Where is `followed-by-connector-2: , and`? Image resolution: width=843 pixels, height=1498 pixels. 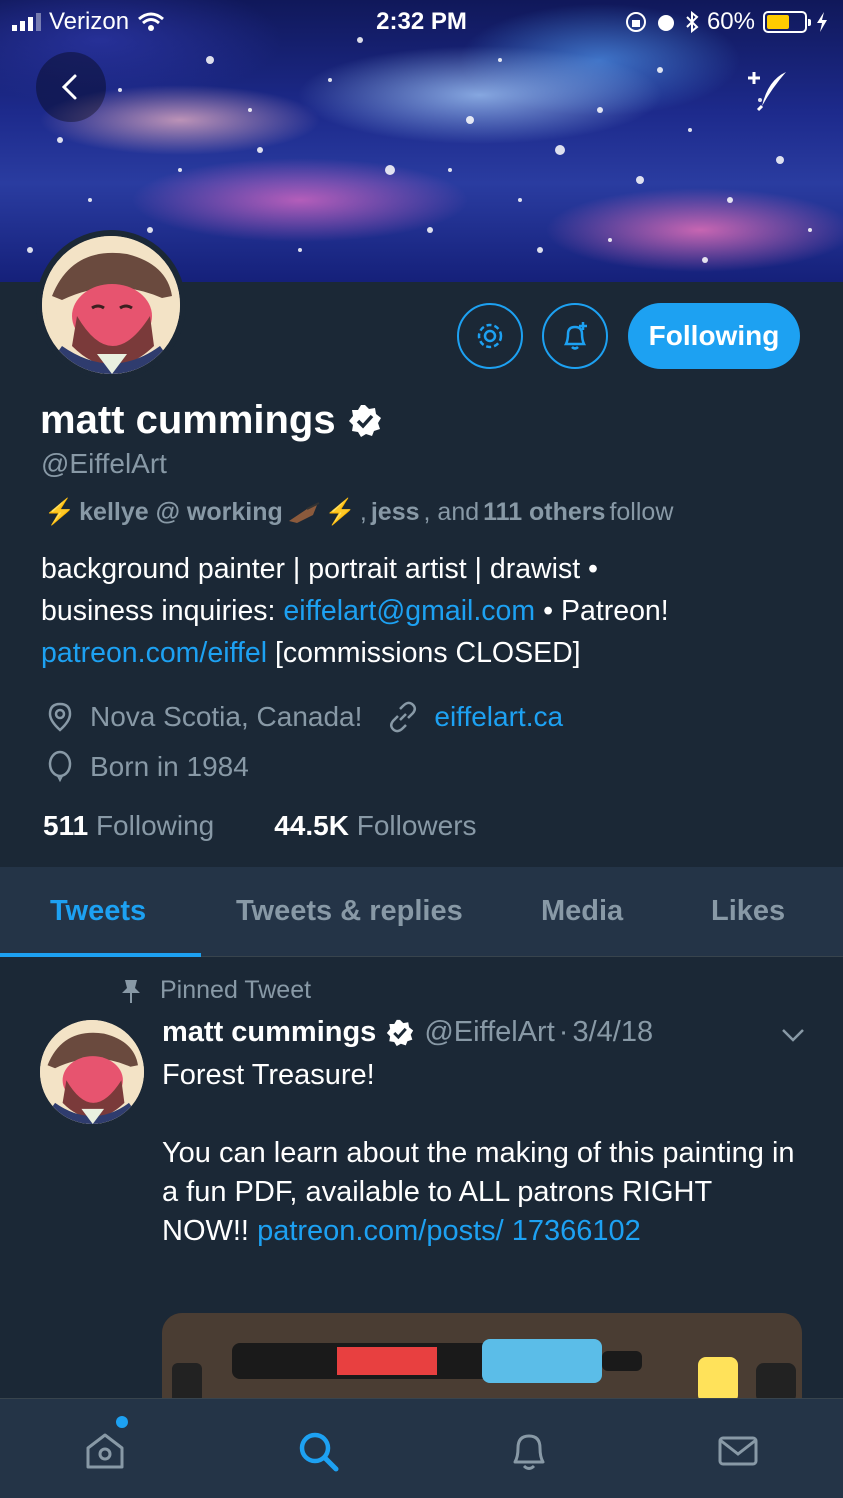 followed-by-connector-2: , and is located at coordinates (451, 512).